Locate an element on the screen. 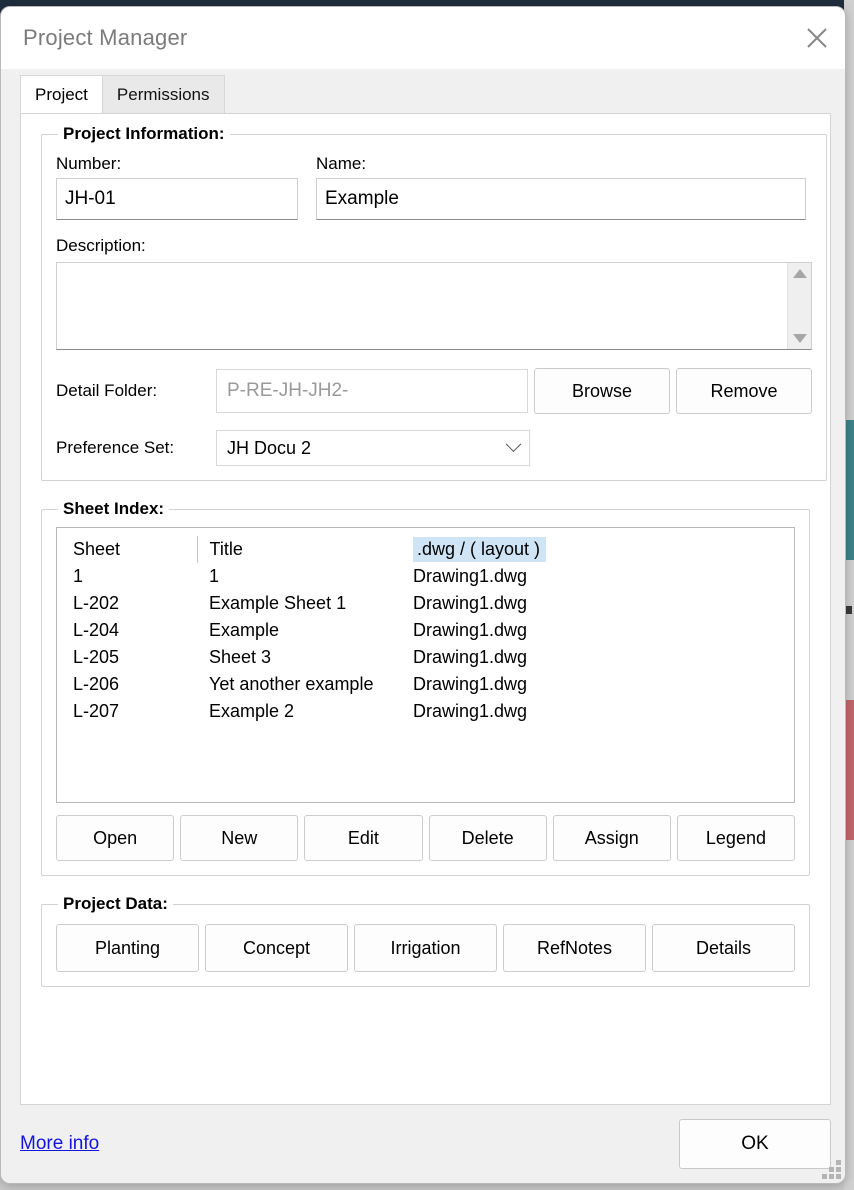 The width and height of the screenshot is (854, 1190). cell-title: Example 2 is located at coordinates (252, 711).